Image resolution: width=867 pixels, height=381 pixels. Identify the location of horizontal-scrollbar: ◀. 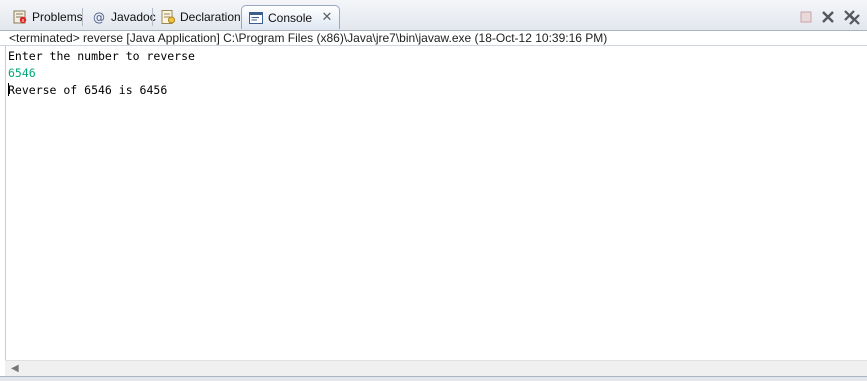
(436, 368).